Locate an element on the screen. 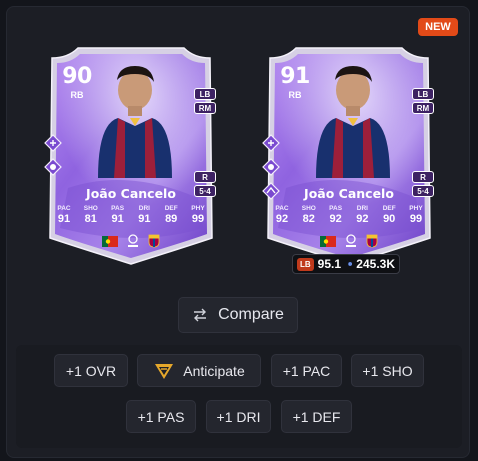 The height and width of the screenshot is (461, 478). position-rating: 95.1 is located at coordinates (329, 264).